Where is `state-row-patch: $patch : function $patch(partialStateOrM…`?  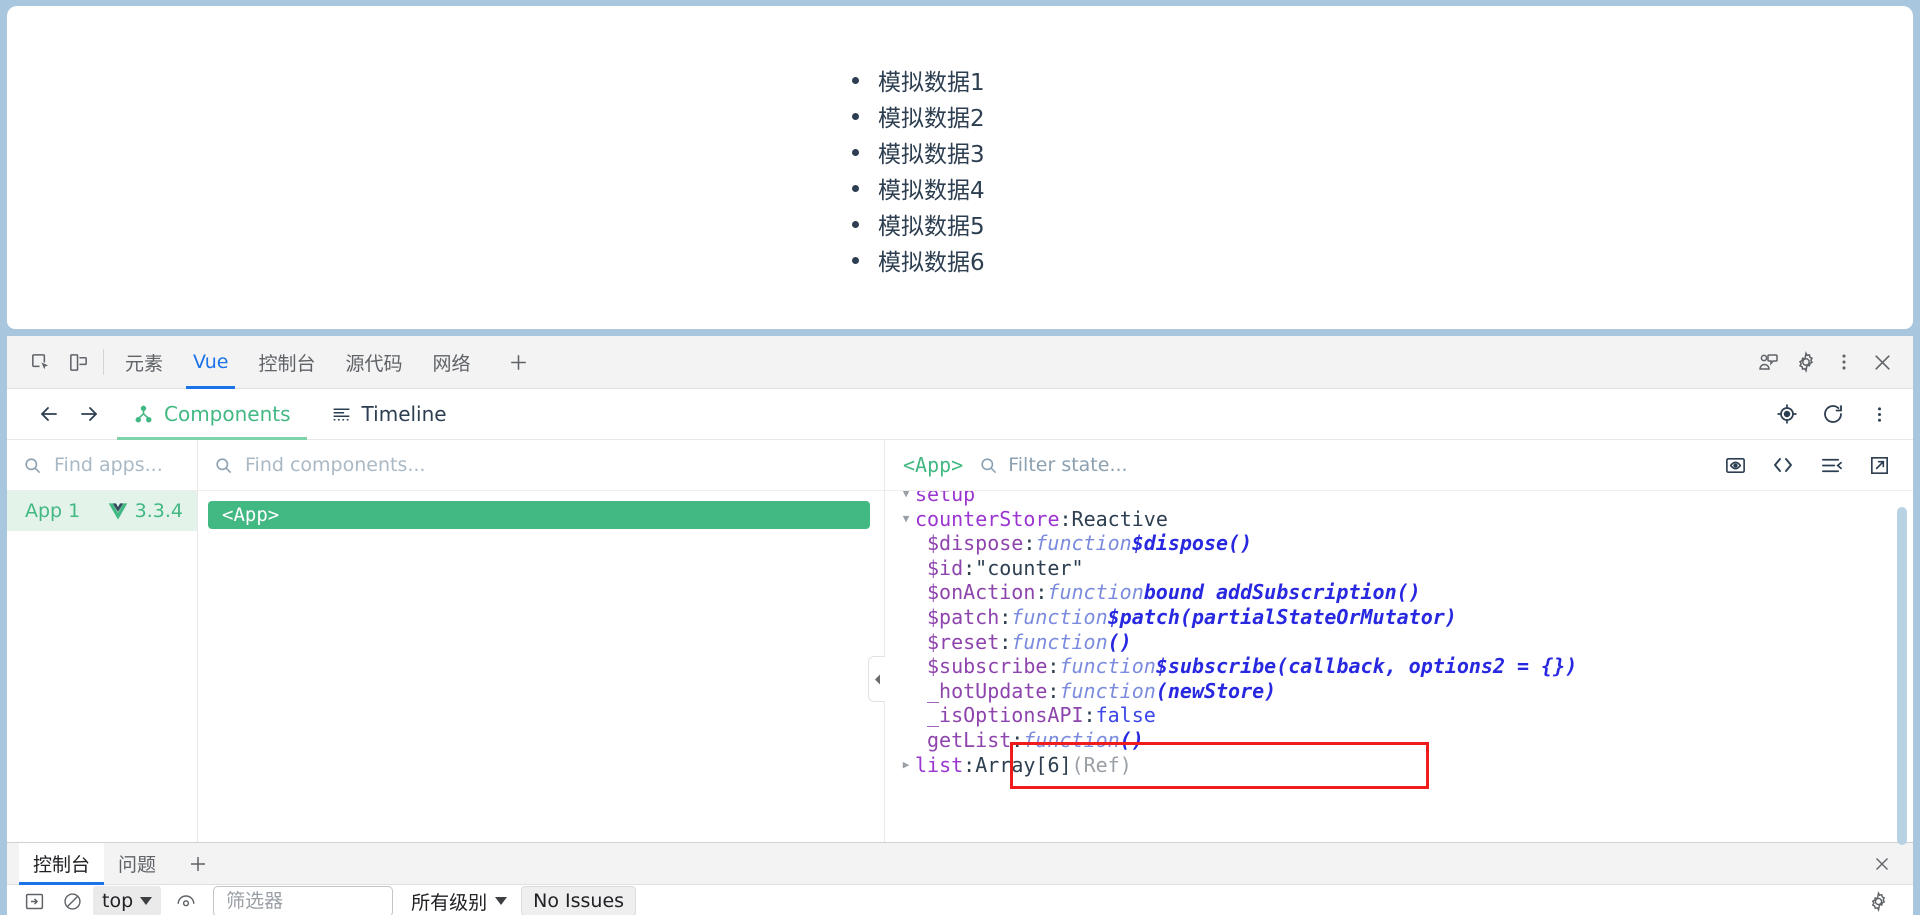 state-row-patch: $patch : function $patch(partialStateOrM… is located at coordinates (1399, 617).